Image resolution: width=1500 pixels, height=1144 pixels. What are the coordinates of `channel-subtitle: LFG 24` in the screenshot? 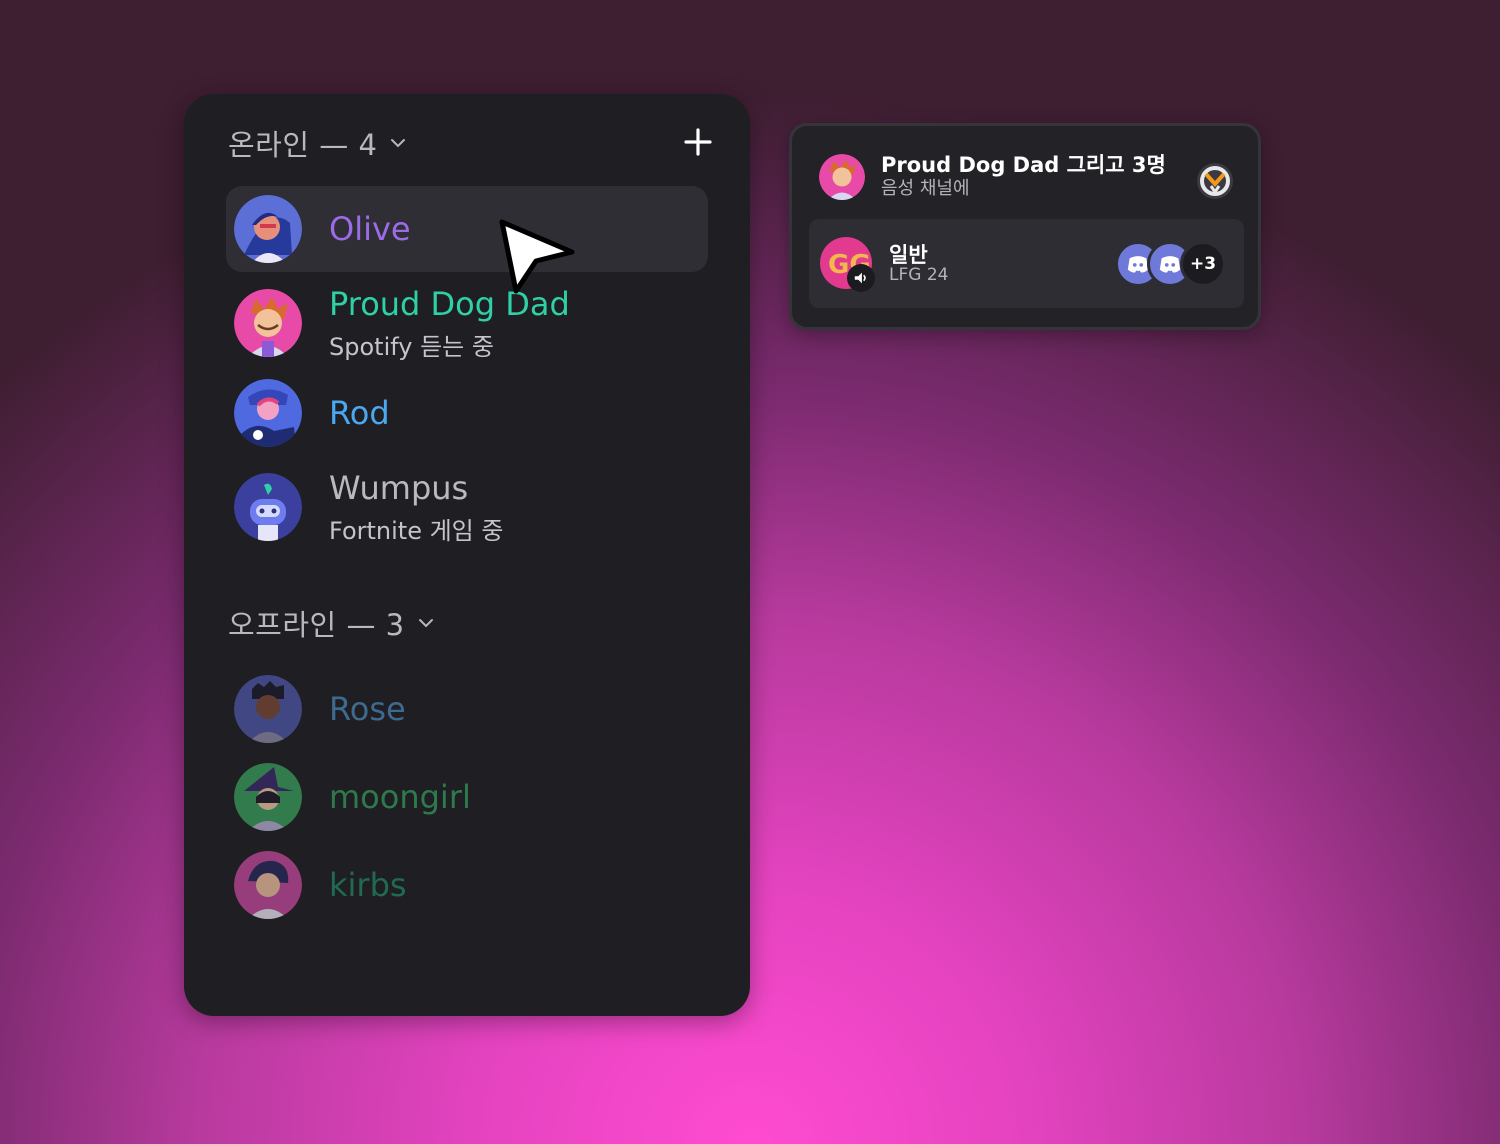 It's located at (919, 275).